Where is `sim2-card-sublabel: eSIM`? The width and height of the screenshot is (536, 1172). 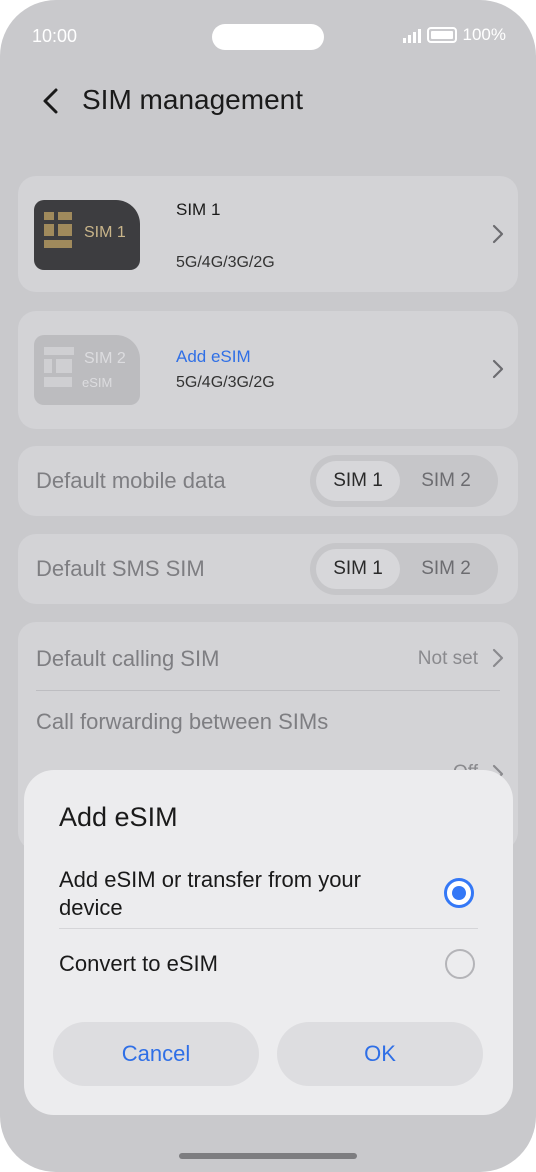
sim2-card-sublabel: eSIM is located at coordinates (97, 382).